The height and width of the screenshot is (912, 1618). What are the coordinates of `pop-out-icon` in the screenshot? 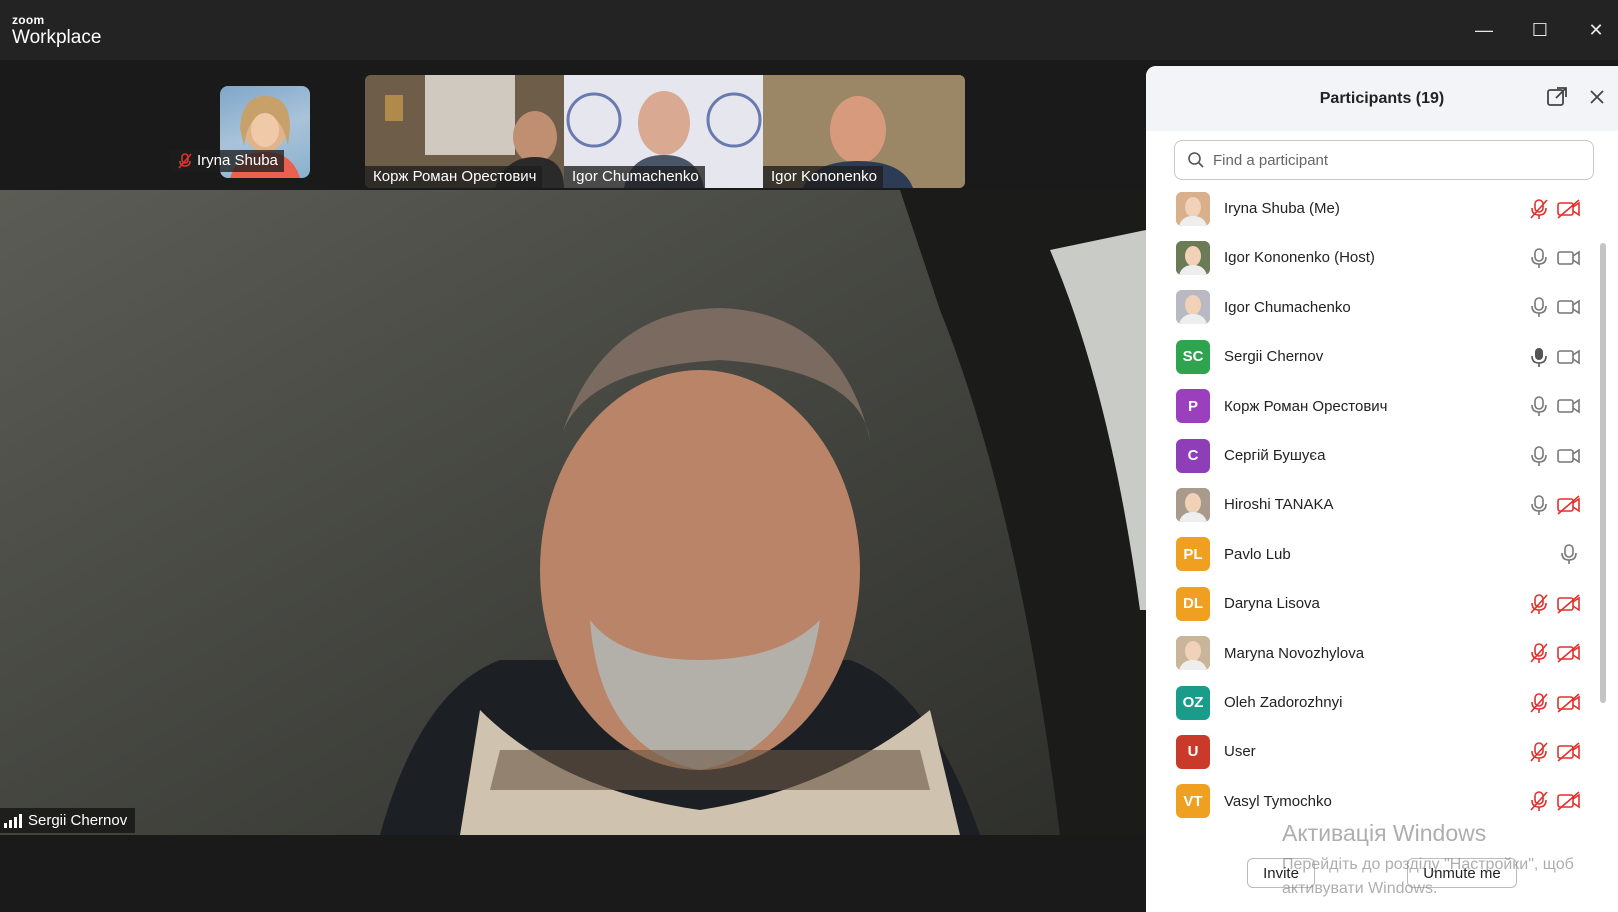 It's located at (1557, 97).